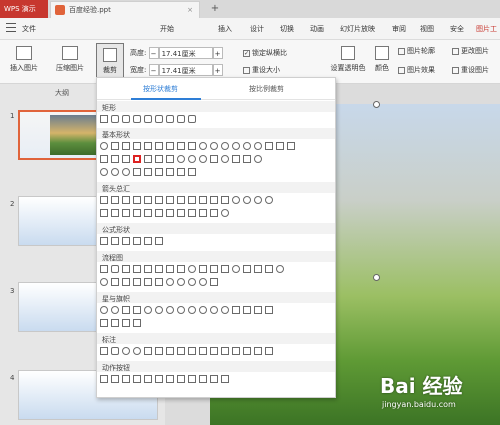 This screenshot has width=500, height=425. What do you see at coordinates (203, 159) in the screenshot?
I see `block-arc-shape` at bounding box center [203, 159].